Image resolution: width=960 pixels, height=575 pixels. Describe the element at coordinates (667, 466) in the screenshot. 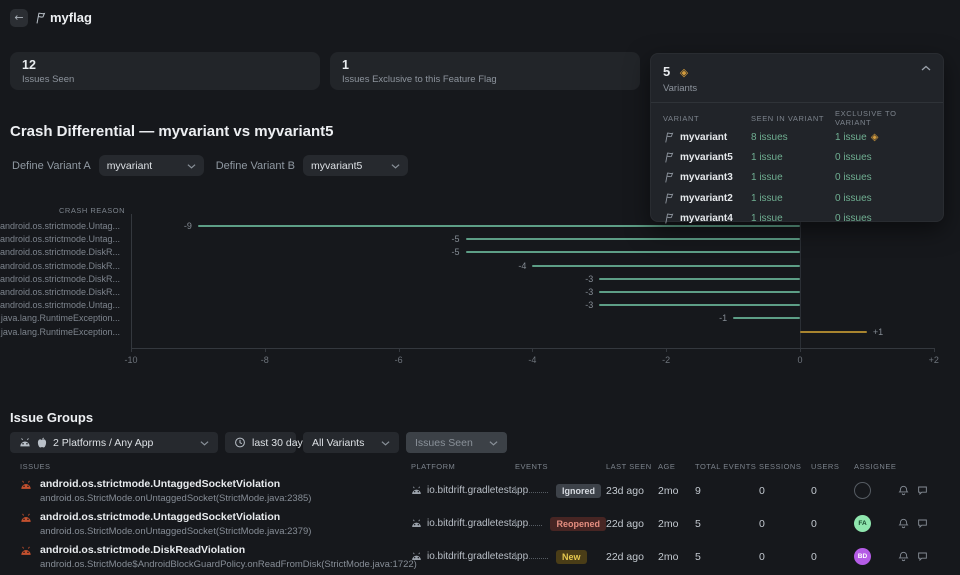

I see `column-header-age: Age` at that location.